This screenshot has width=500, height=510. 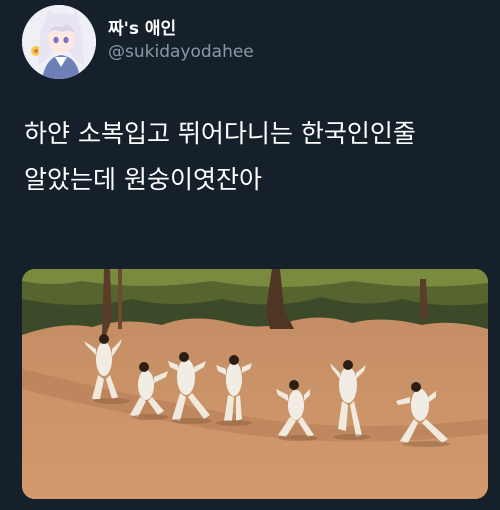 I want to click on anime-avatar-icon, so click(x=59, y=42).